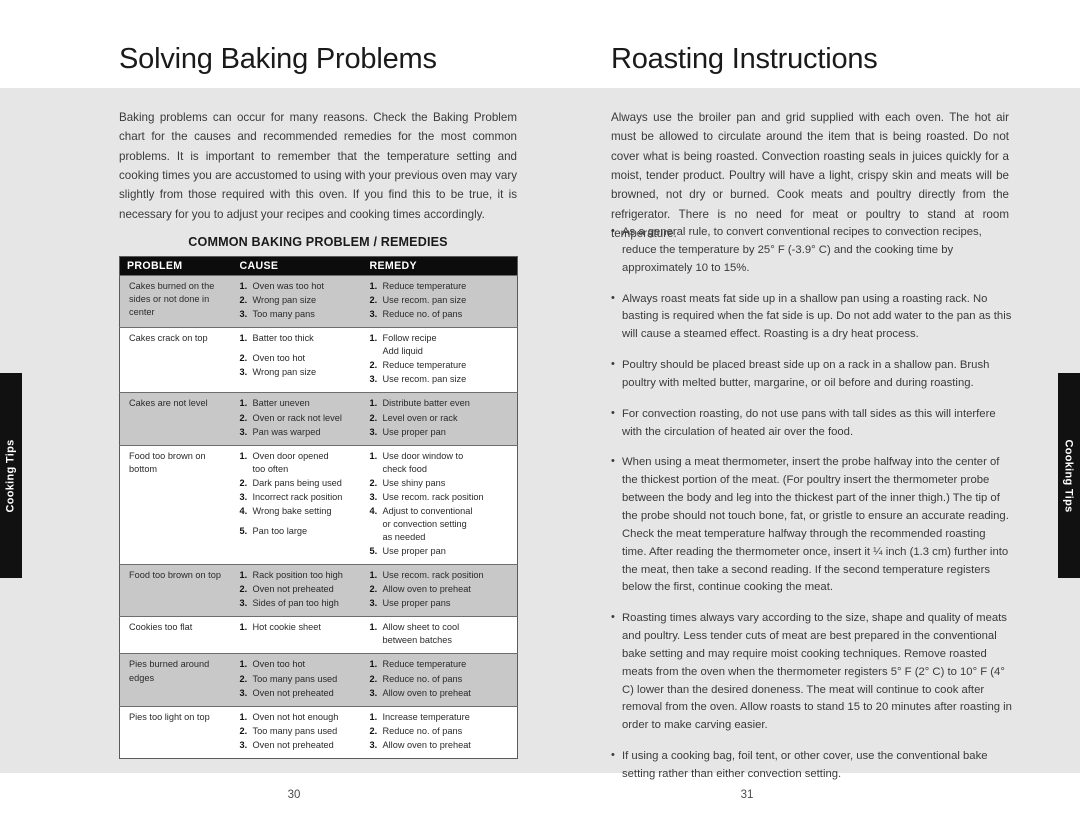  I want to click on table-head: PROBLEM CAUSE REMEDY, so click(318, 266).